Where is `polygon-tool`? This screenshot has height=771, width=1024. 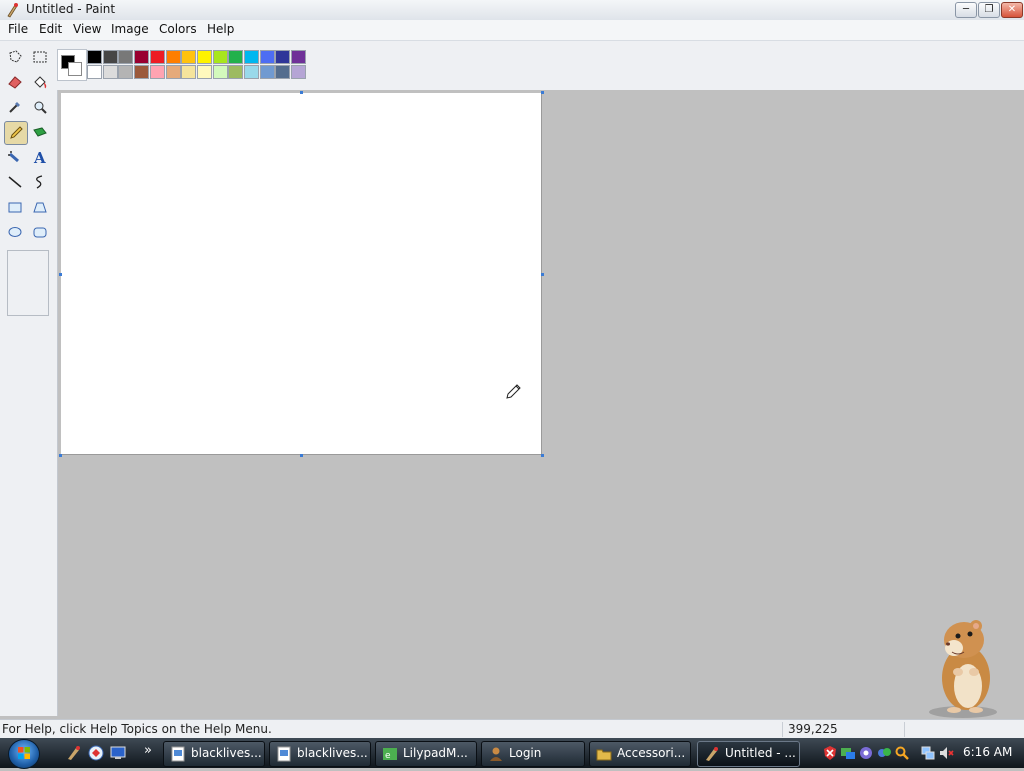
polygon-tool is located at coordinates (40, 207).